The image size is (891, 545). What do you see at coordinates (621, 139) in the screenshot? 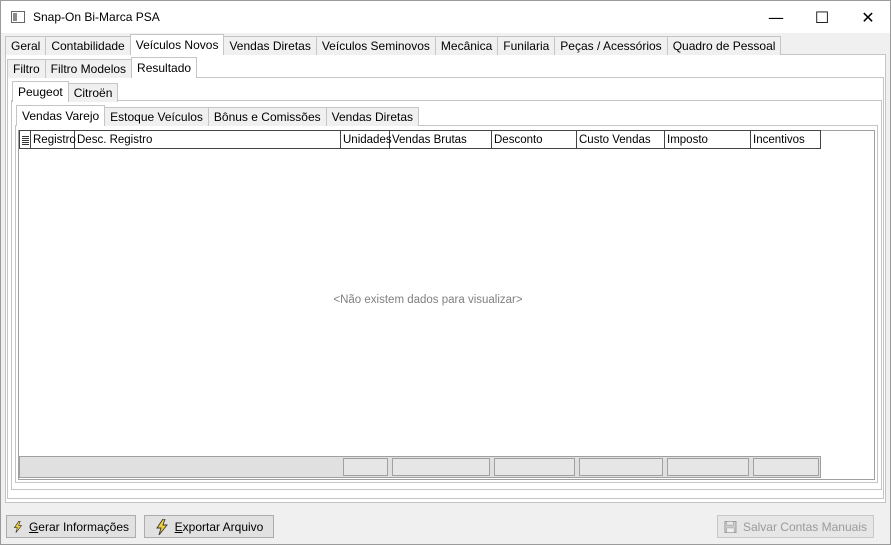
I see `column-custo-vendas: Custo Vendas` at bounding box center [621, 139].